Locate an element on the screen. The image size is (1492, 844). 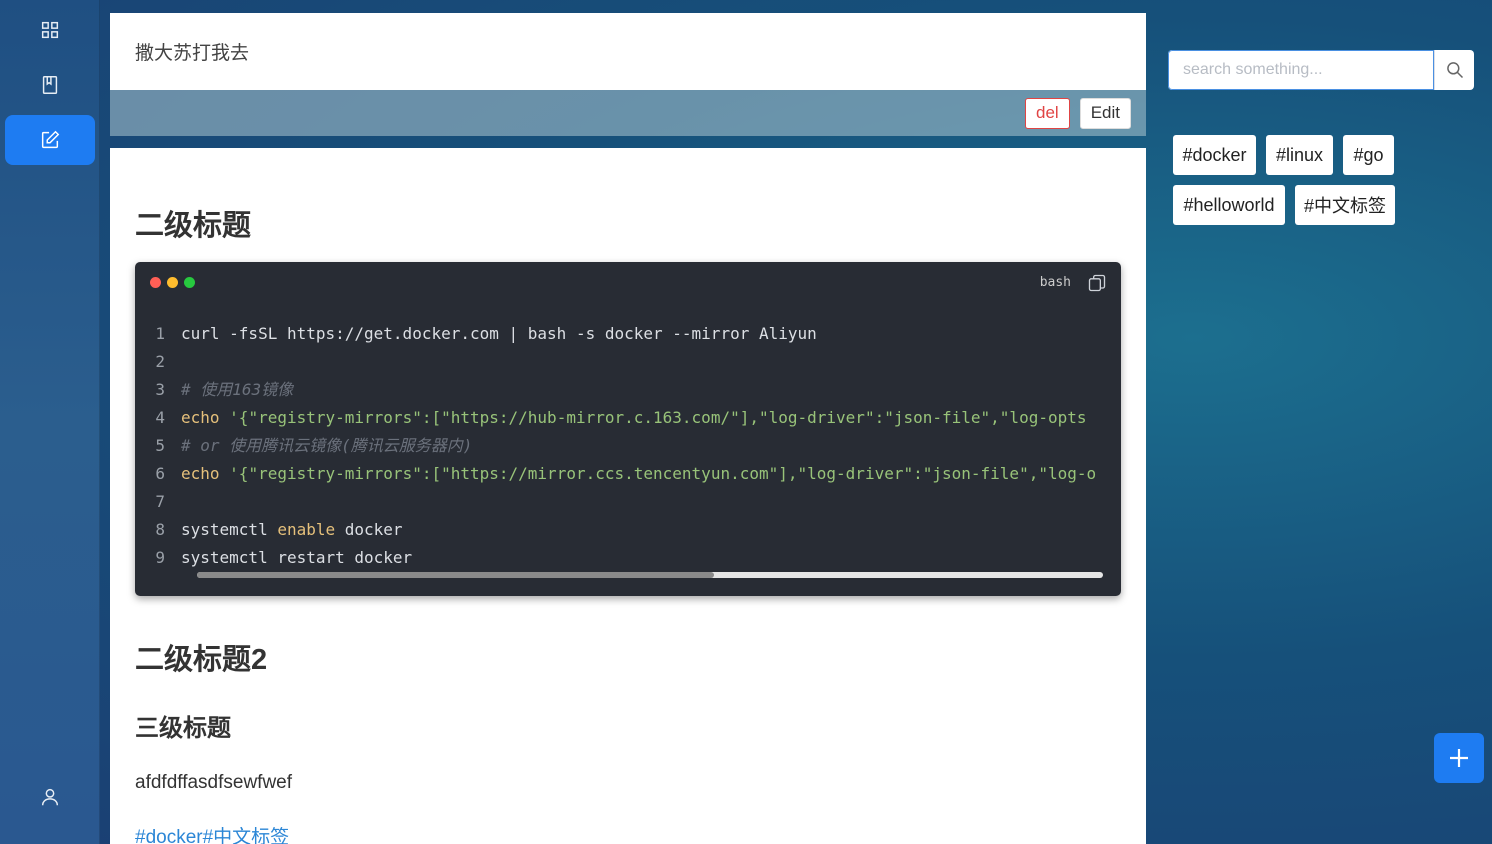
delete-button: del is located at coordinates (1047, 113).